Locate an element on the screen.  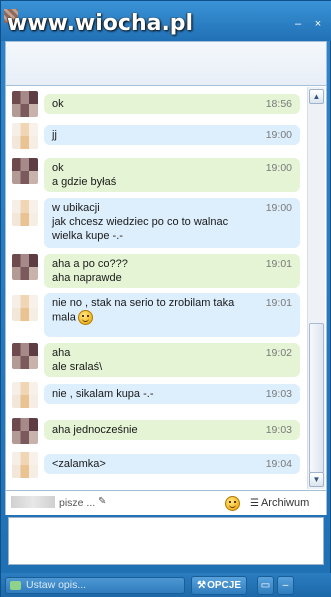
message-bubble: jj 19:00 is located at coordinates (172, 135).